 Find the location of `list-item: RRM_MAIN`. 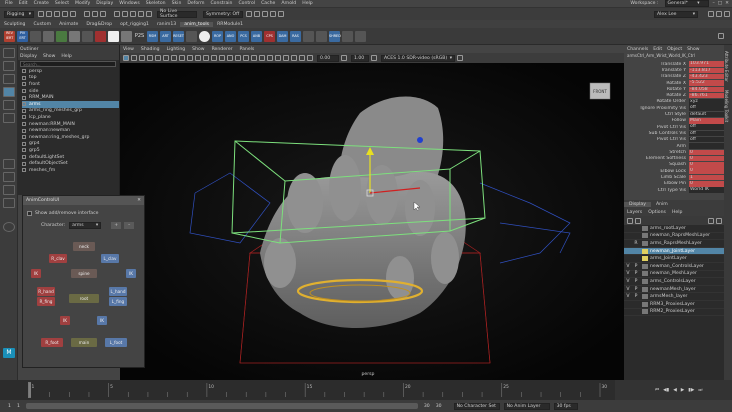

list-item: RRM_MAIN is located at coordinates (70, 97).